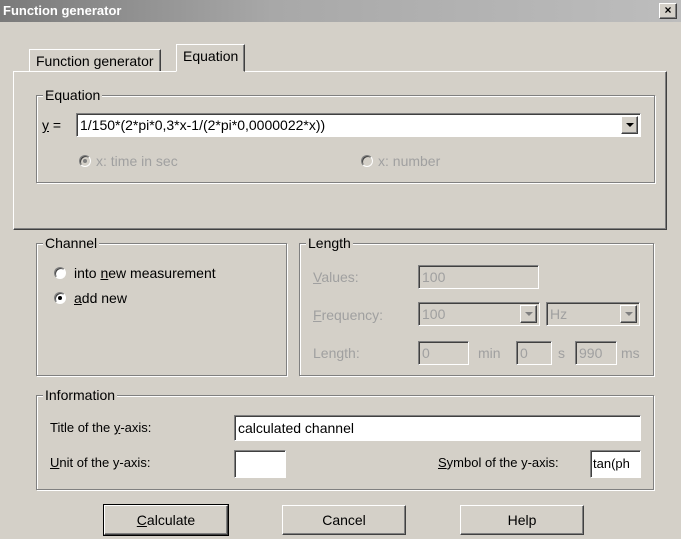 This screenshot has height=539, width=681. What do you see at coordinates (478, 277) in the screenshot?
I see `values-input: 100` at bounding box center [478, 277].